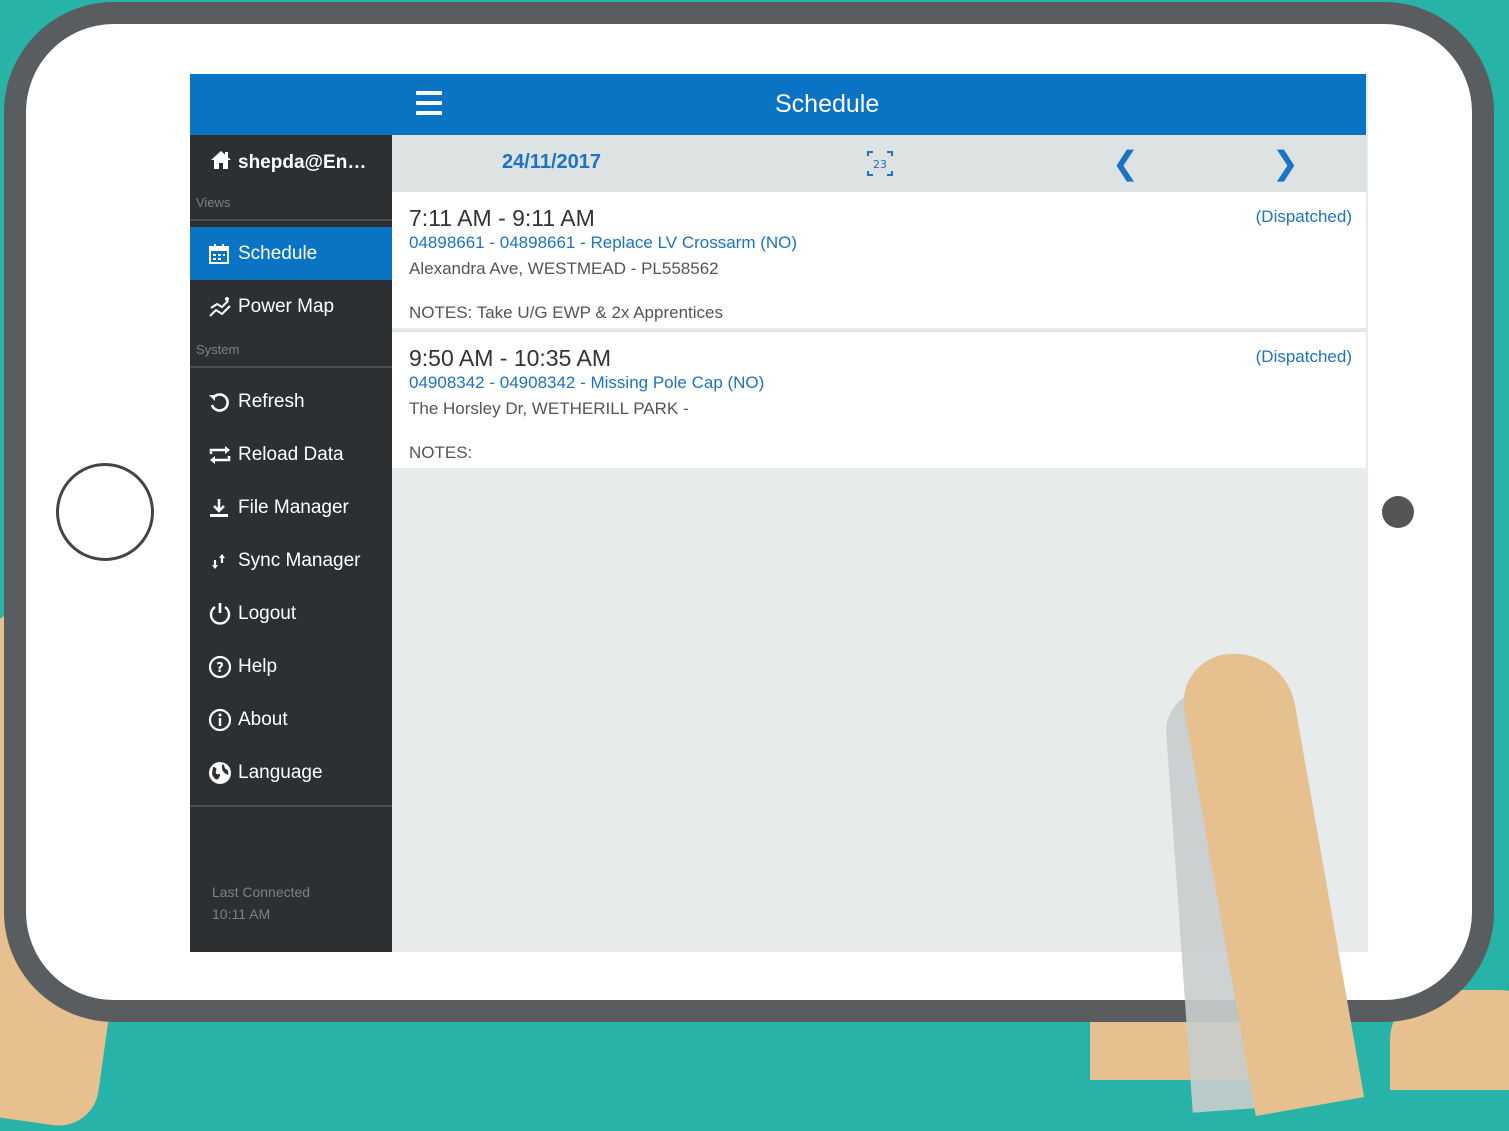 This screenshot has width=1509, height=1131. What do you see at coordinates (827, 104) in the screenshot?
I see `page-title: Schedule` at bounding box center [827, 104].